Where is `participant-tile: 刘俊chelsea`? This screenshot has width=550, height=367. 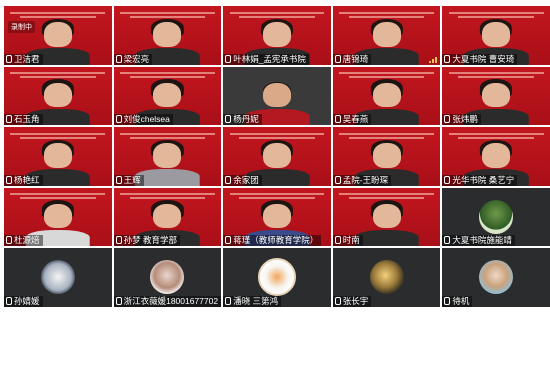 participant-tile: 刘俊chelsea is located at coordinates (167, 95).